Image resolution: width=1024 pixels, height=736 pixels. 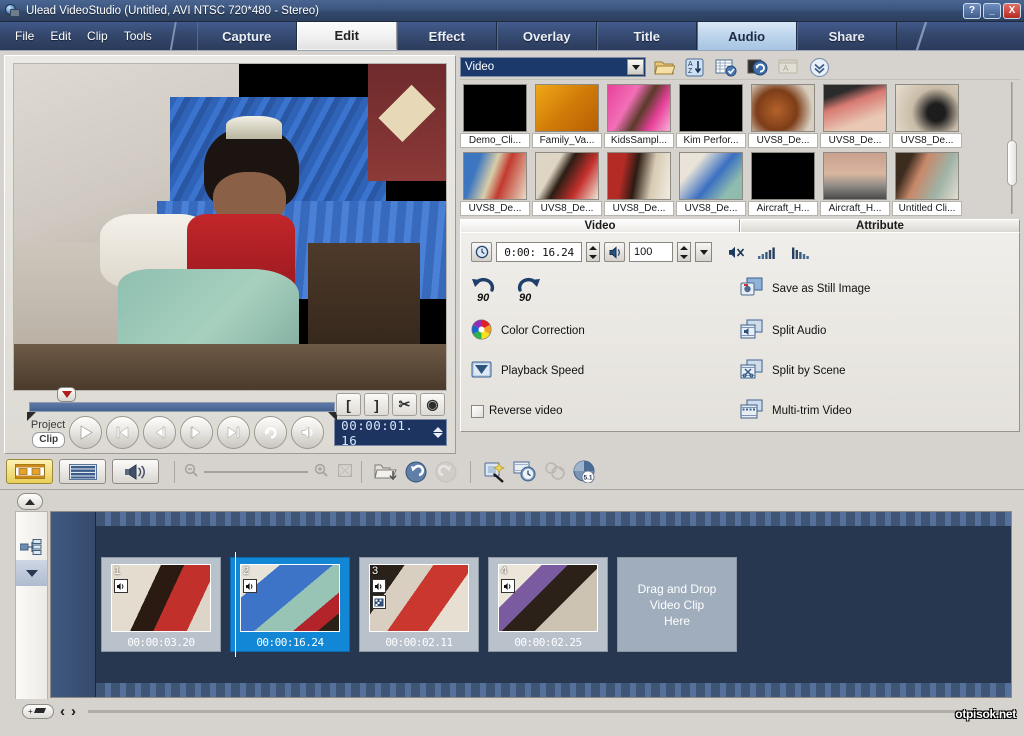 What do you see at coordinates (525, 472) in the screenshot?
I see `batch-convert-icon` at bounding box center [525, 472].